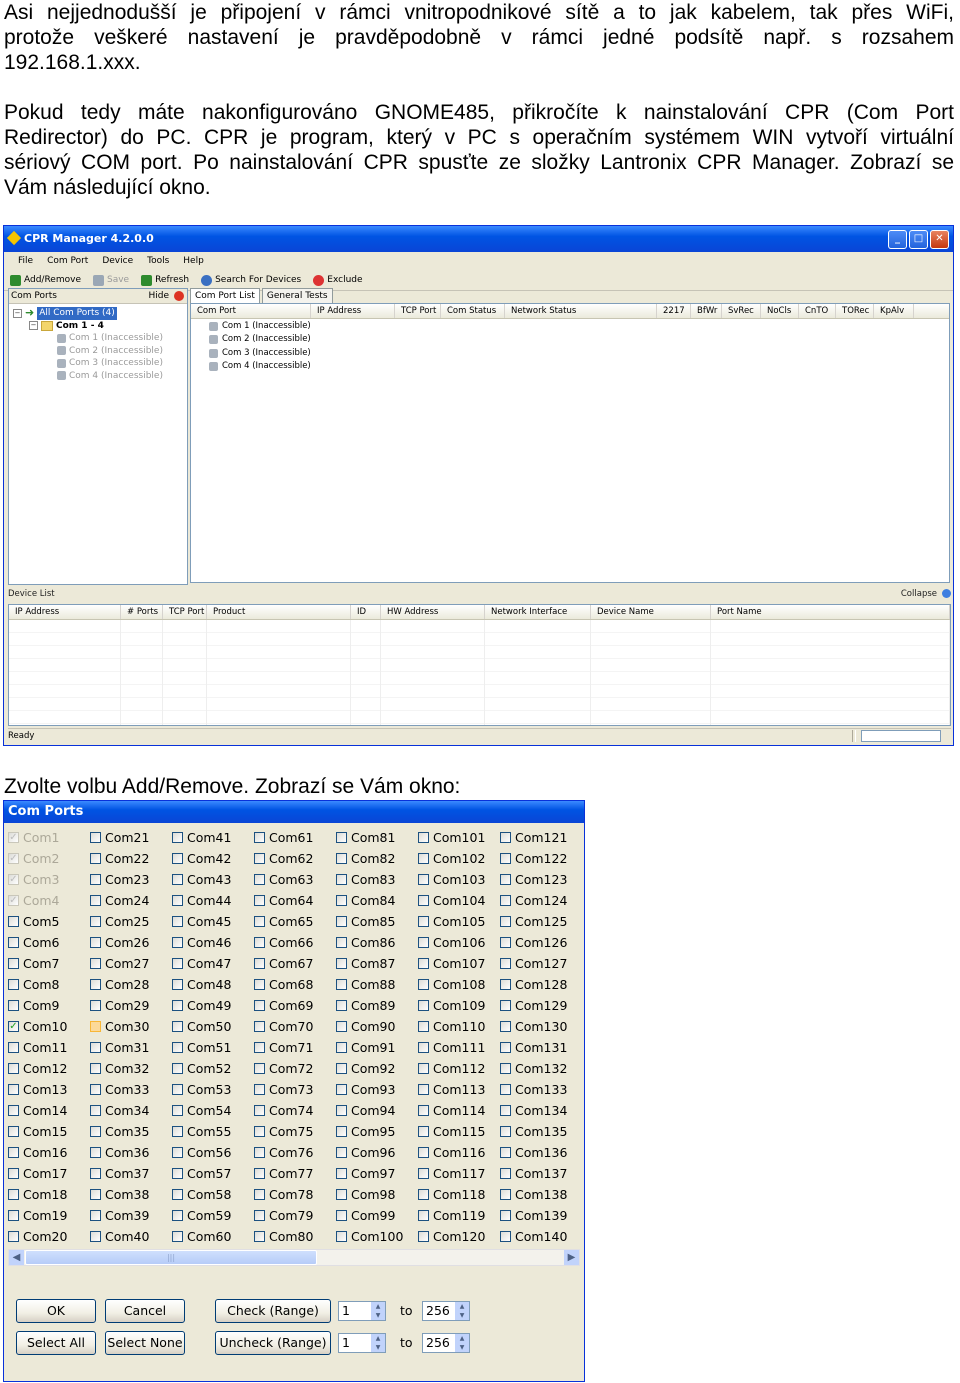 Image resolution: width=960 pixels, height=1383 pixels. I want to click on com-port-checkbox: Com14, so click(49, 1110).